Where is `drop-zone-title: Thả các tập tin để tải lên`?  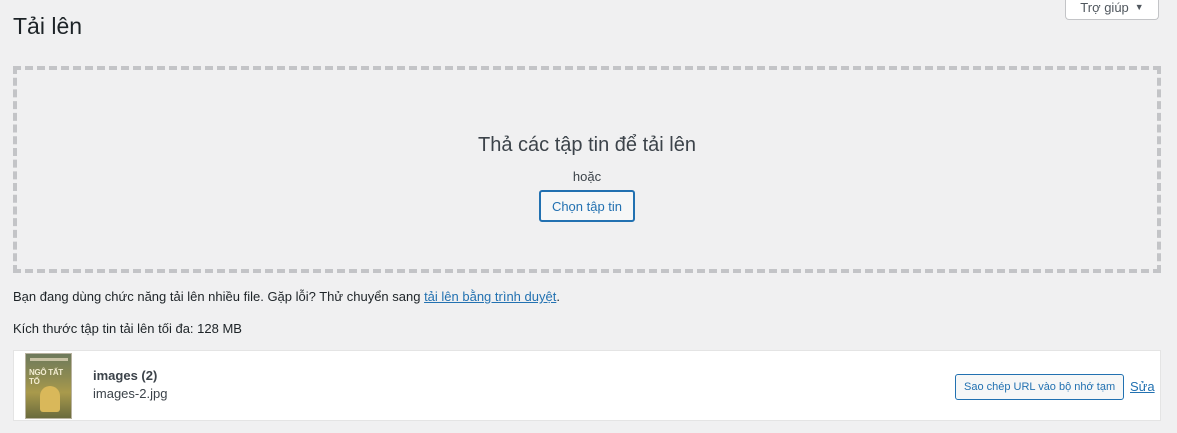
drop-zone-title: Thả các tập tin để tải lên is located at coordinates (587, 145).